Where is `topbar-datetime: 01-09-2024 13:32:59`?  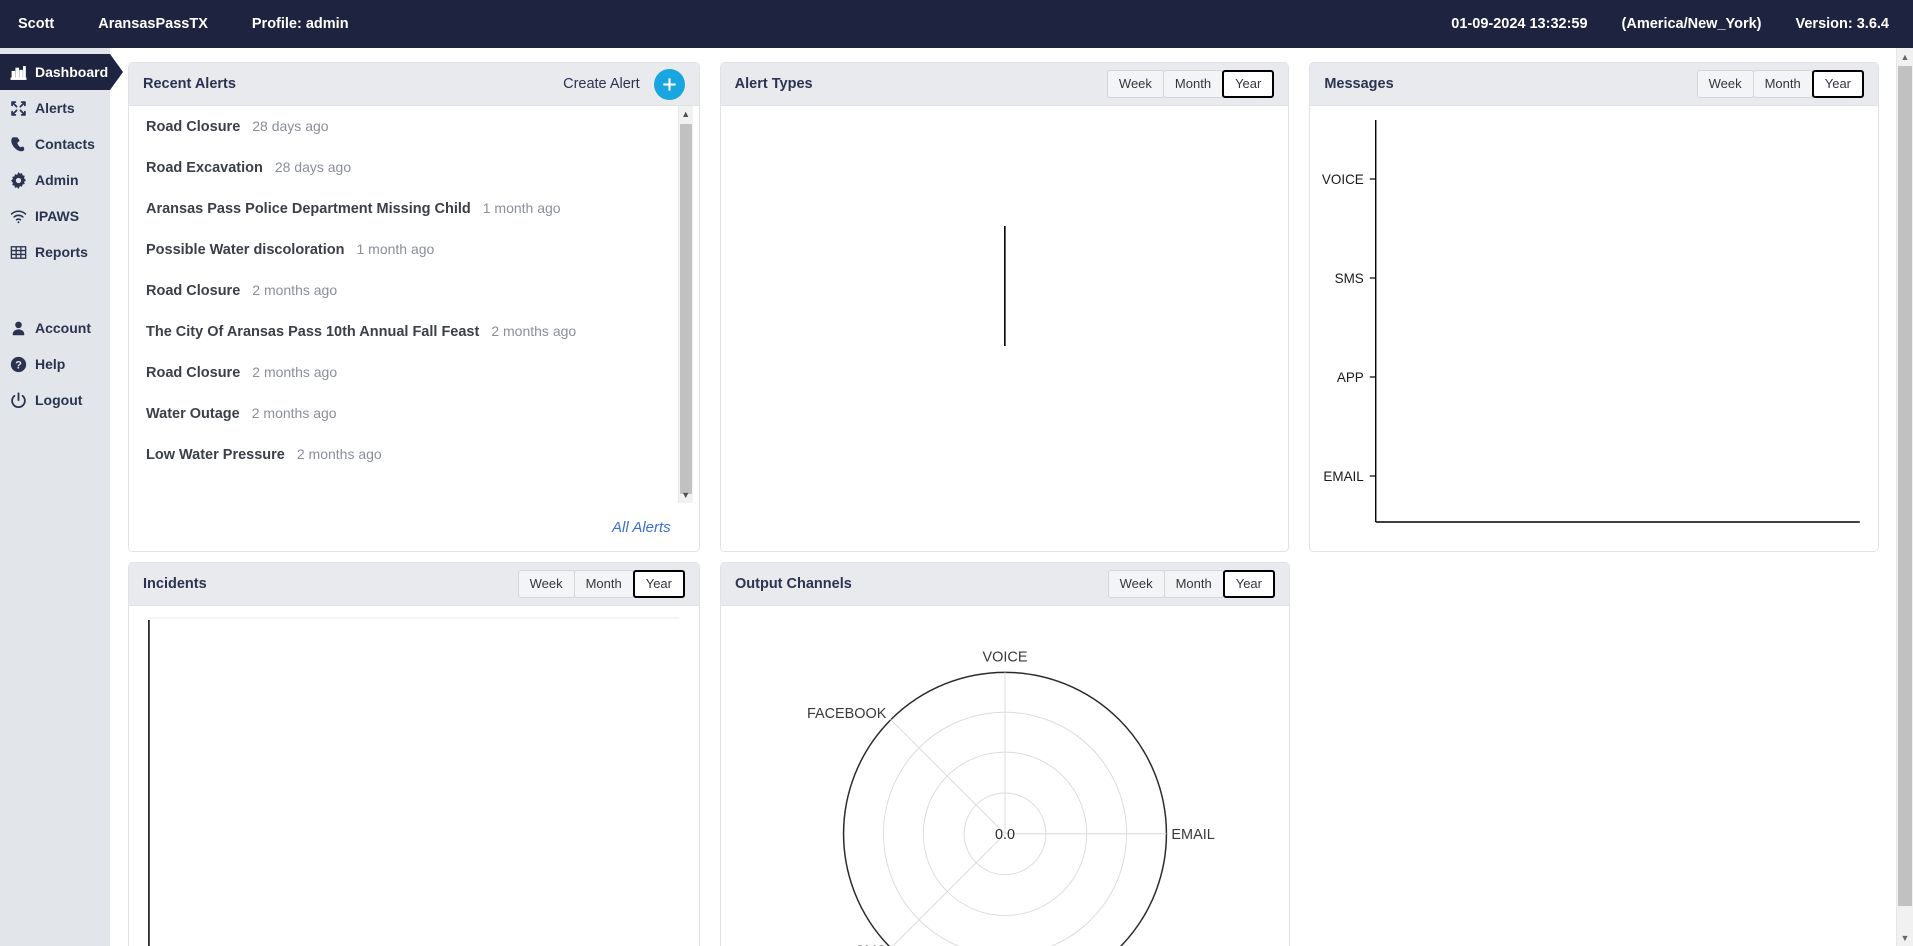 topbar-datetime: 01-09-2024 13:32:59 is located at coordinates (1519, 24).